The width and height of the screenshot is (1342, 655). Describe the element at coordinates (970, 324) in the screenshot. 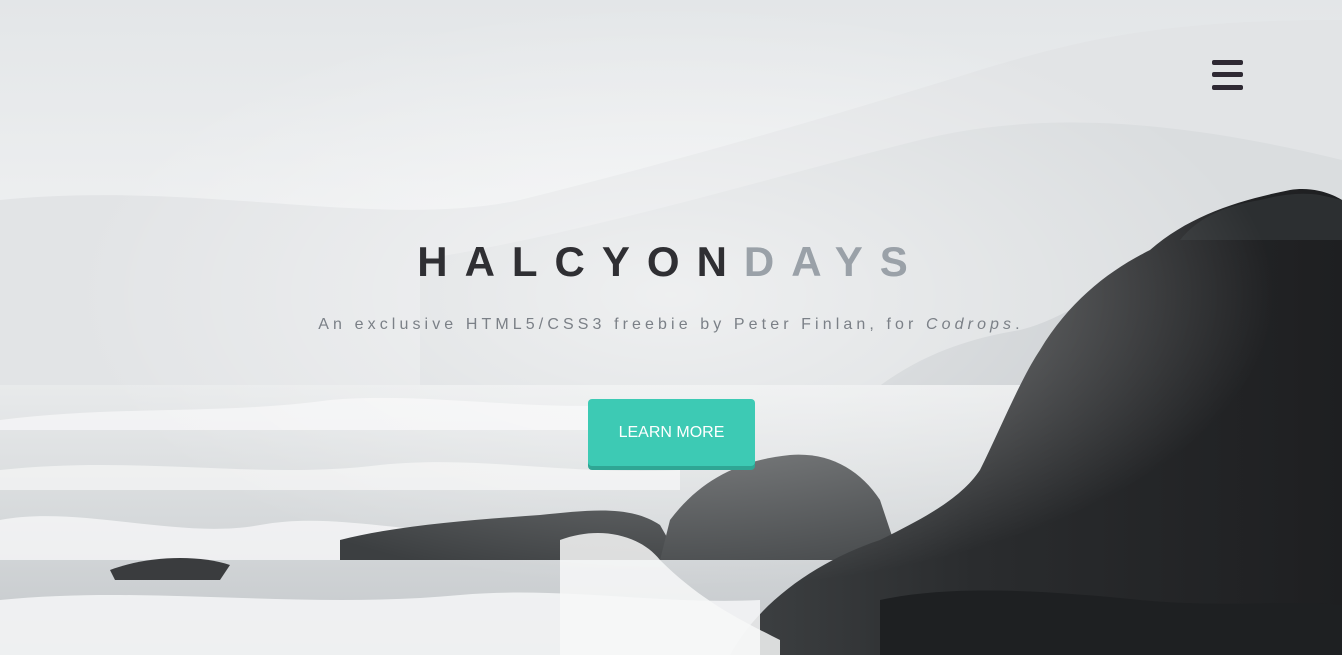

I see `codrops-link: Codrops` at that location.